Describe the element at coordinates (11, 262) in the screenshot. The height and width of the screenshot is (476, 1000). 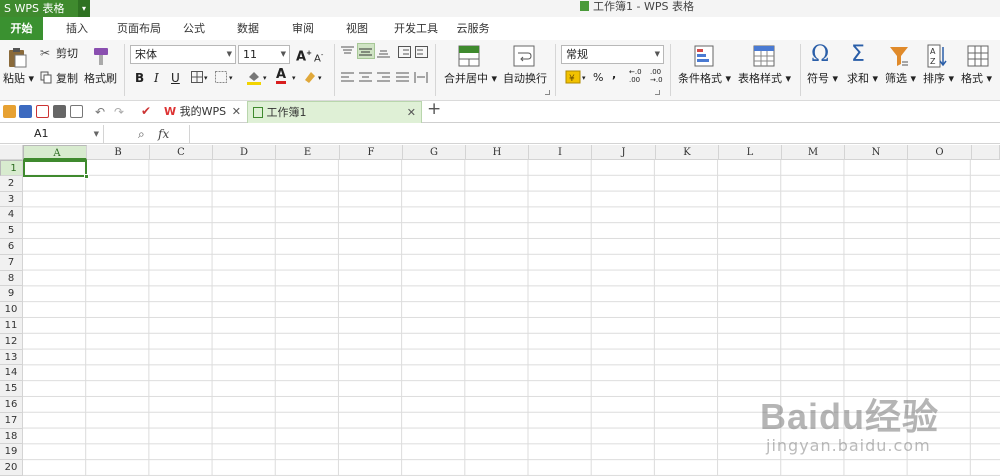
I see `row-header: 7` at that location.